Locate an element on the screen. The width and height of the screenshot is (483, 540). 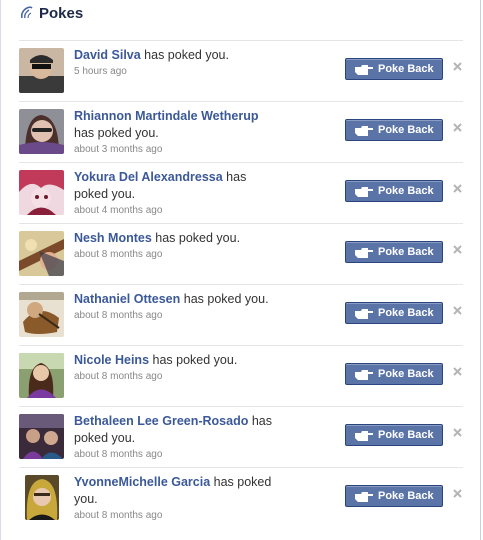
page-title: Pokes is located at coordinates (61, 13).